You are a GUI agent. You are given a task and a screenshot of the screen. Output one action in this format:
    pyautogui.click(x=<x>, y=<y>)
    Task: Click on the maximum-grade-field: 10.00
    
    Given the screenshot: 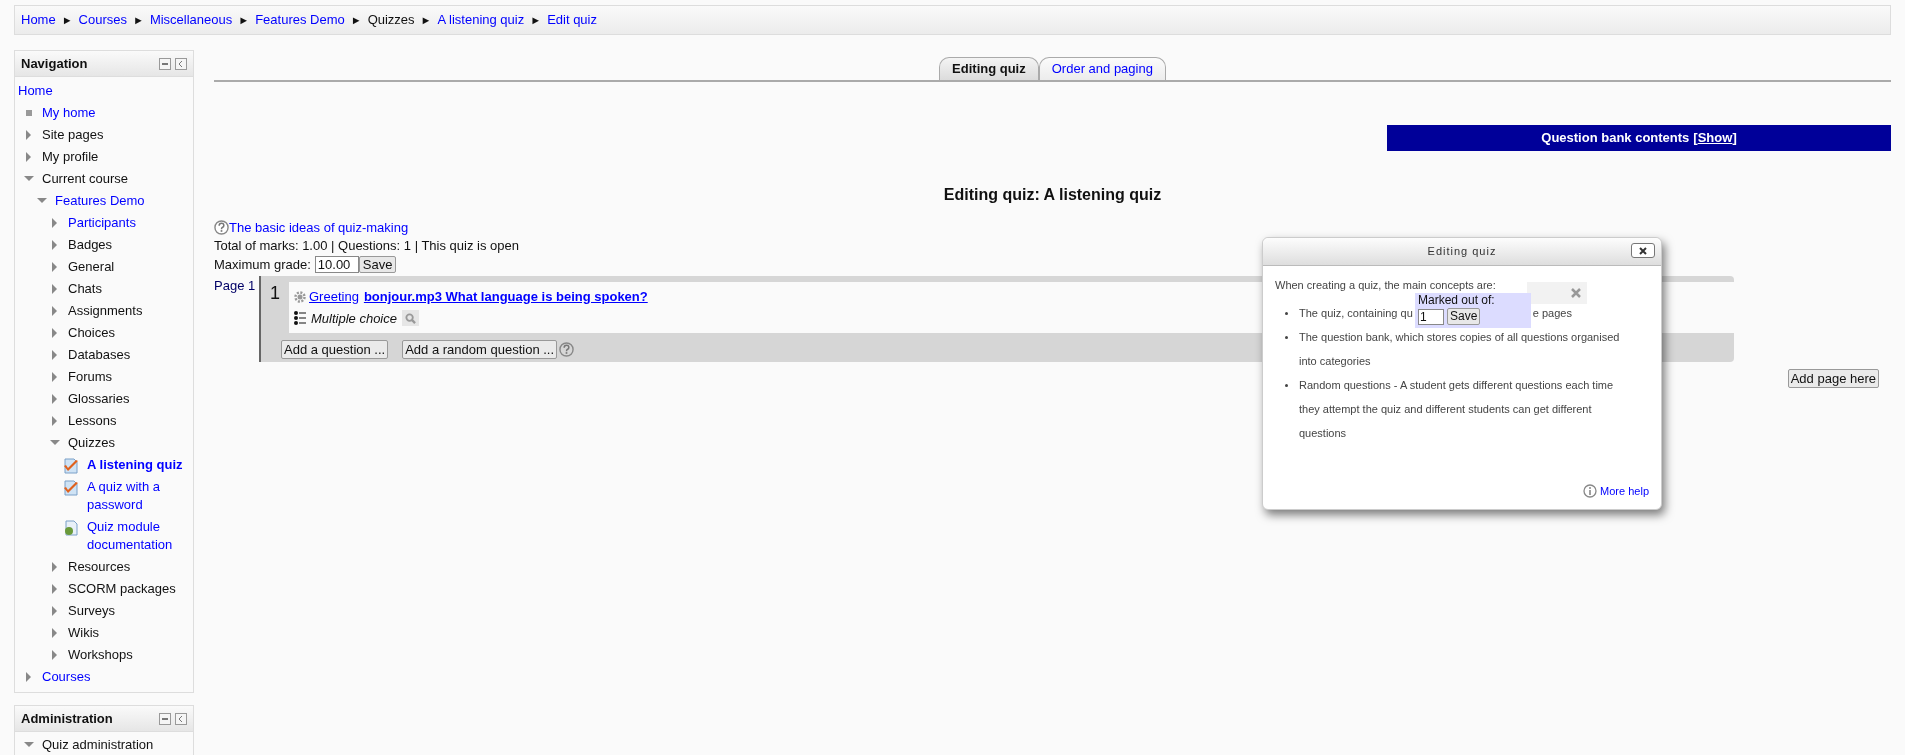 What is the action you would take?
    pyautogui.click(x=336, y=264)
    